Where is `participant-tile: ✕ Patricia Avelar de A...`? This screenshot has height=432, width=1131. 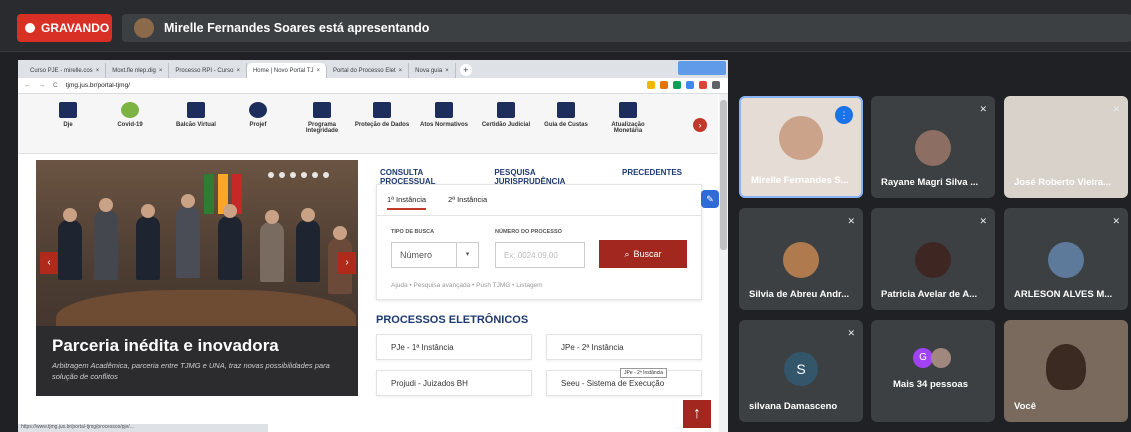
participant-tile: ✕ Patricia Avelar de A... is located at coordinates (933, 259).